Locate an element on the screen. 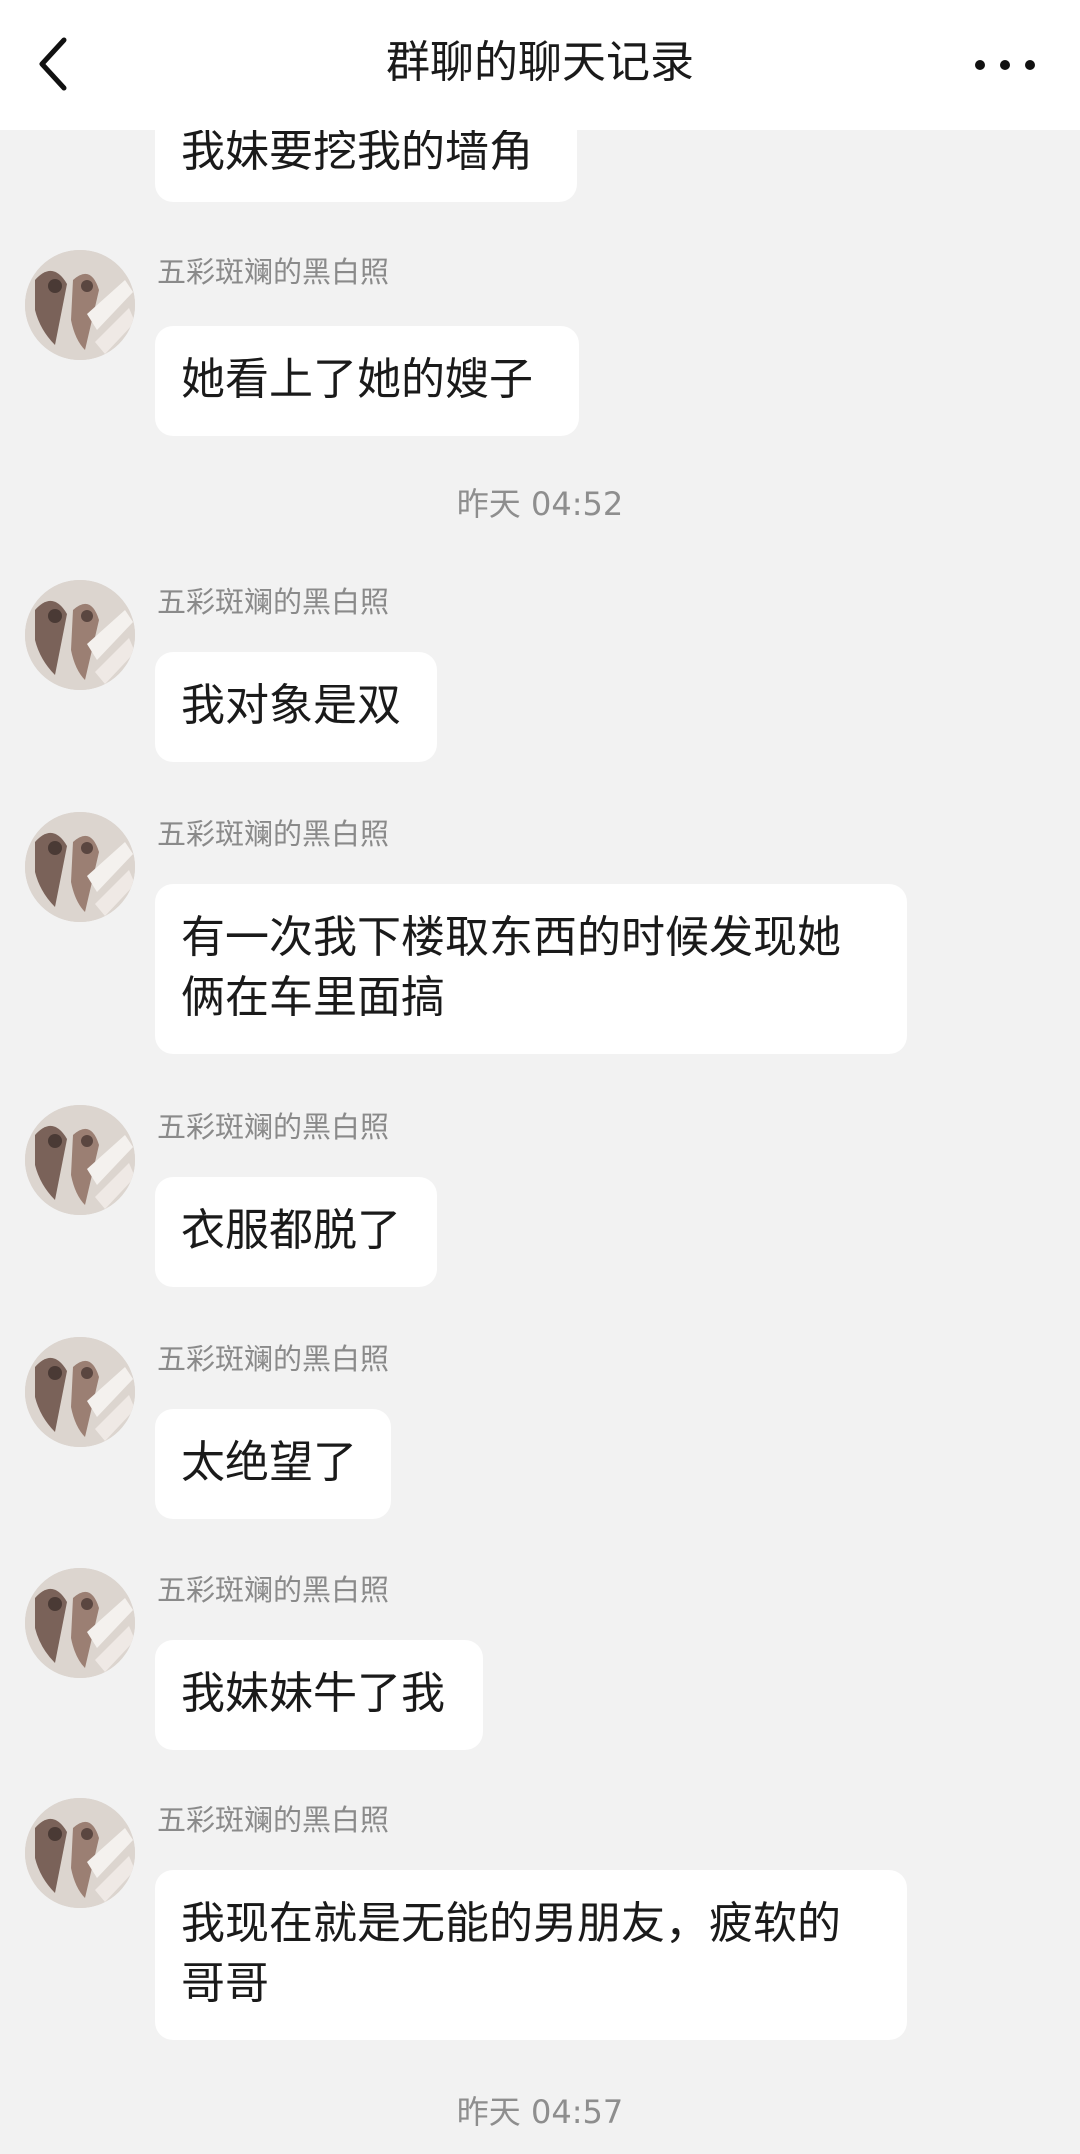  top-navigation-bar: 群聊的聊天记录 is located at coordinates (540, 65).